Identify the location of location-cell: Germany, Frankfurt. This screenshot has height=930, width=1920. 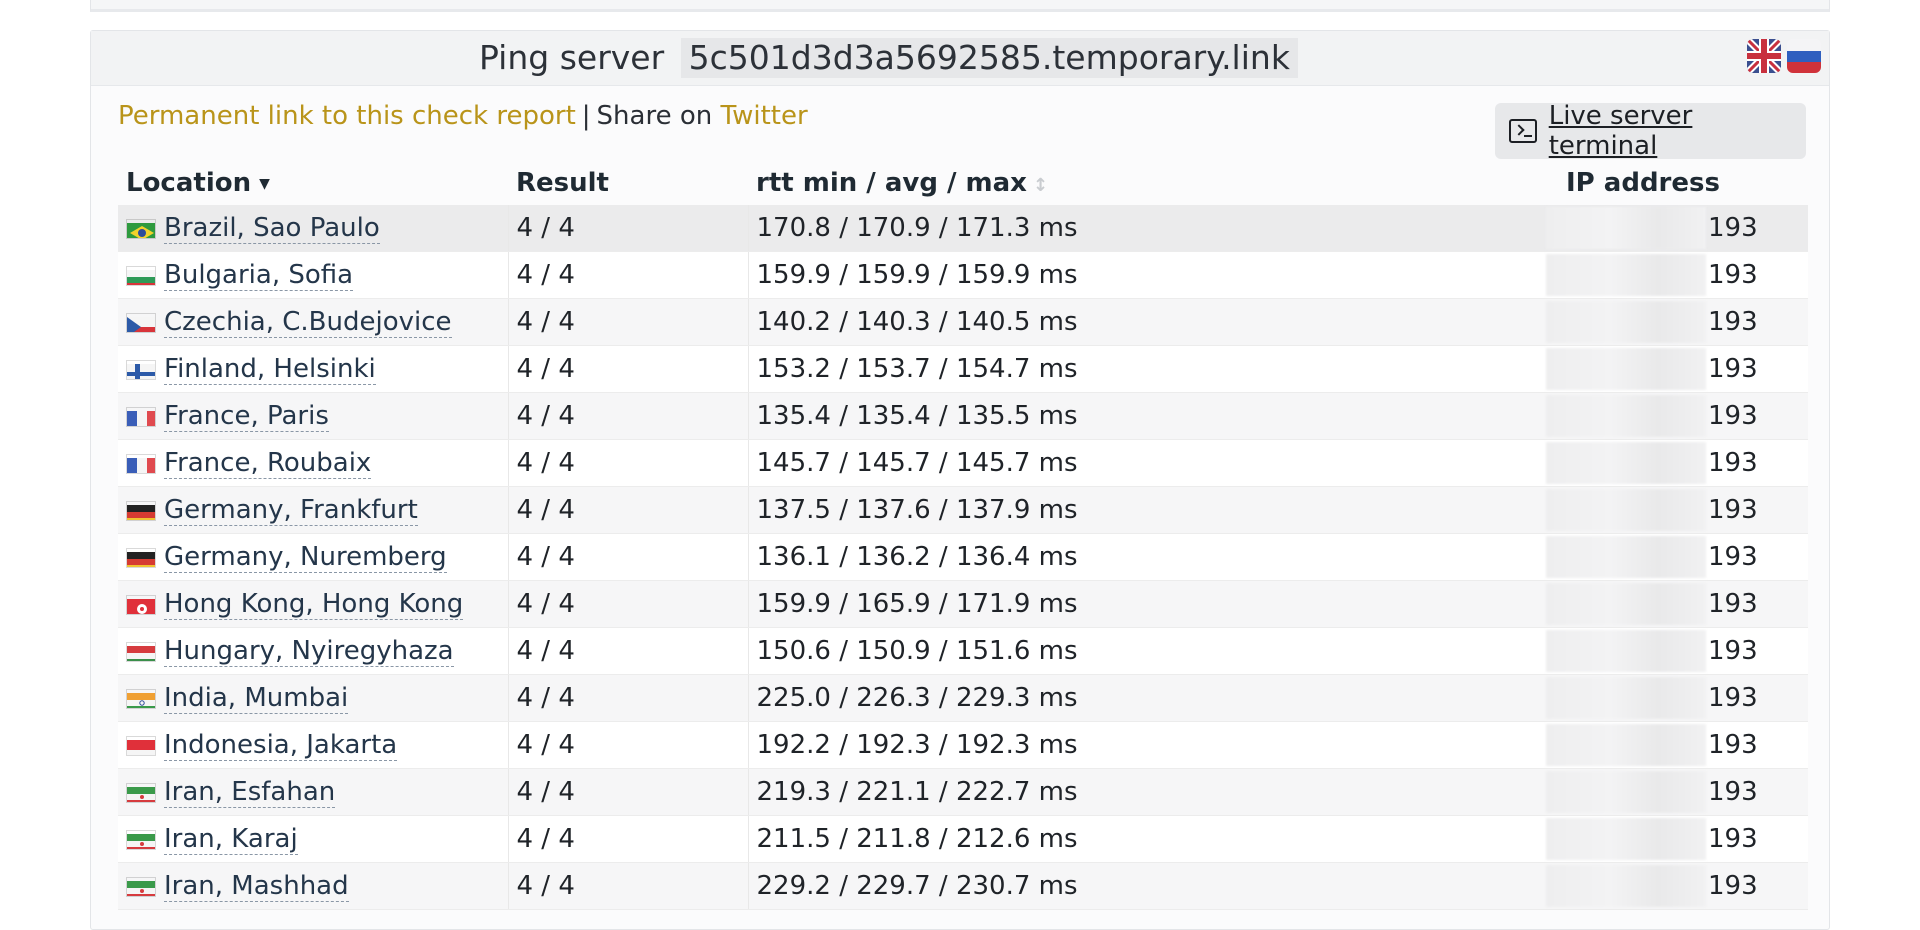
(313, 510).